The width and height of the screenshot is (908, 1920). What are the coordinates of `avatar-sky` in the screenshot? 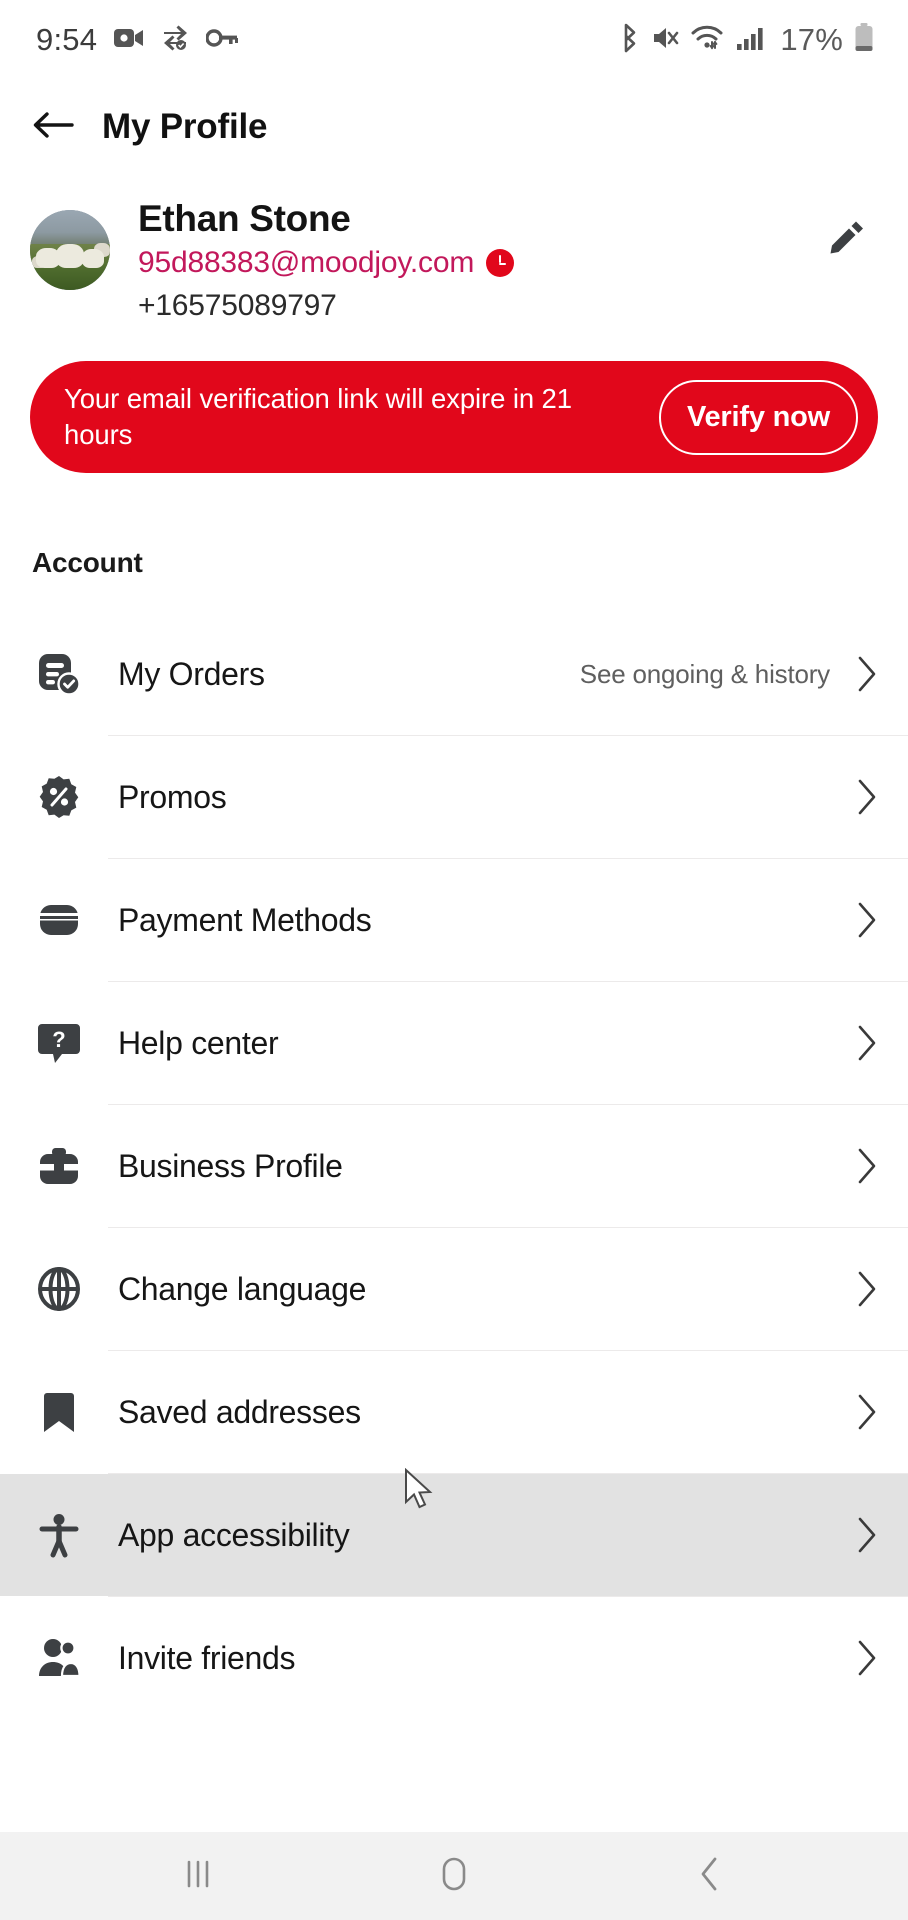 It's located at (70, 228).